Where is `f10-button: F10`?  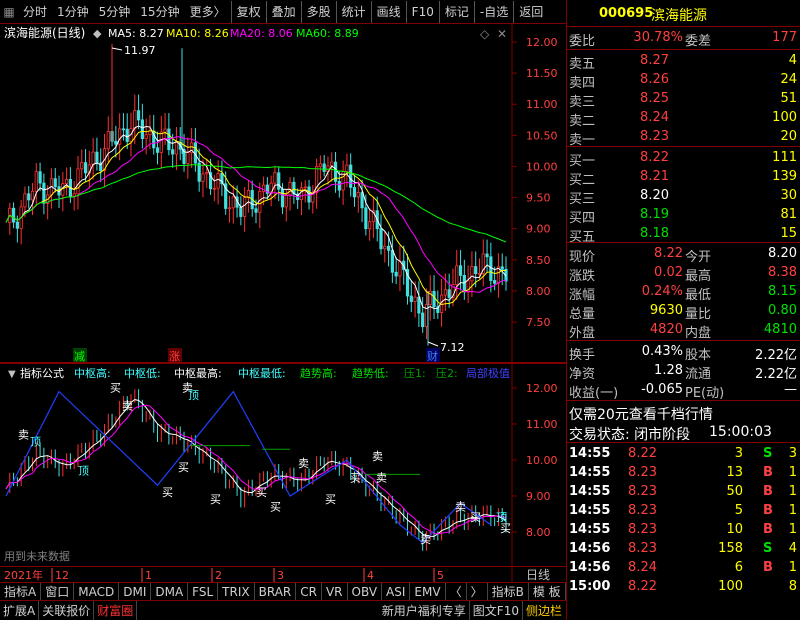
f10-button: F10 is located at coordinates (422, 11).